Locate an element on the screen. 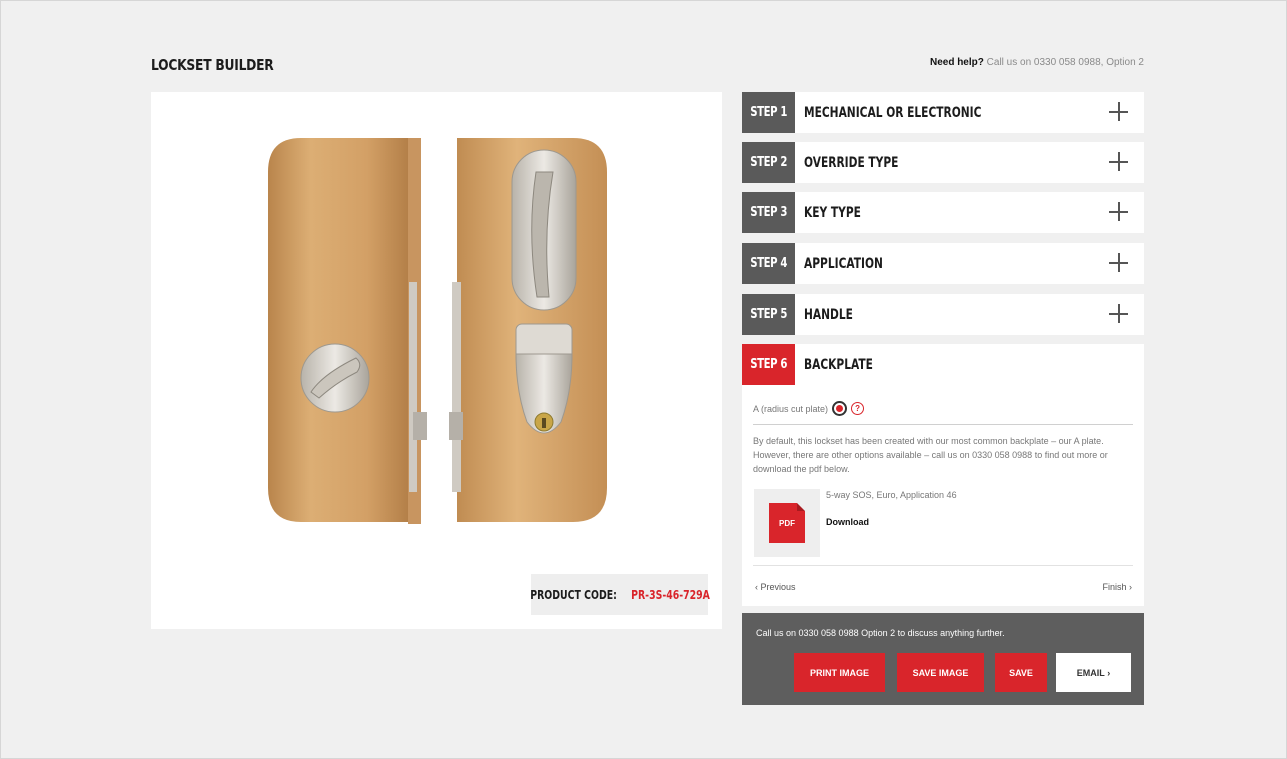 The height and width of the screenshot is (759, 1287). step-2-header: STEP 2 OVERRIDE TYPE is located at coordinates (943, 162).